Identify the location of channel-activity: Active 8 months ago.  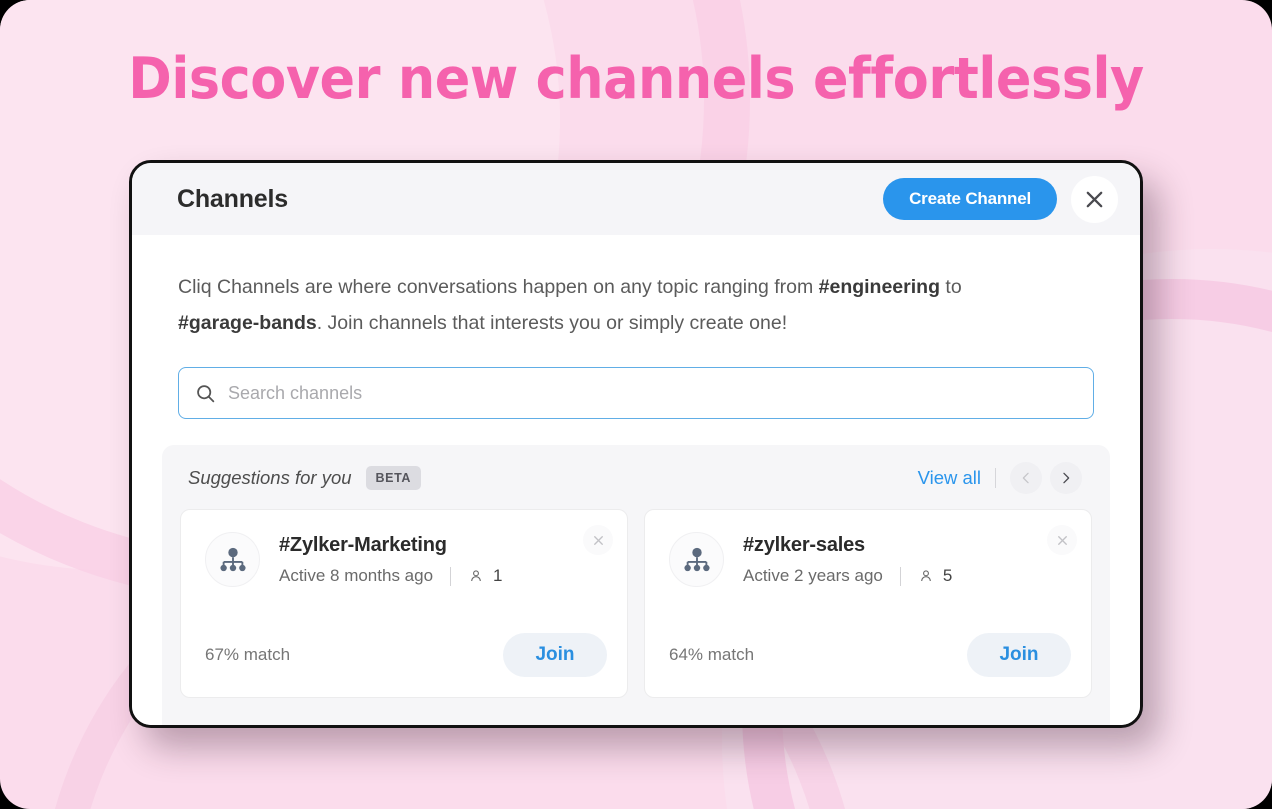
(356, 575).